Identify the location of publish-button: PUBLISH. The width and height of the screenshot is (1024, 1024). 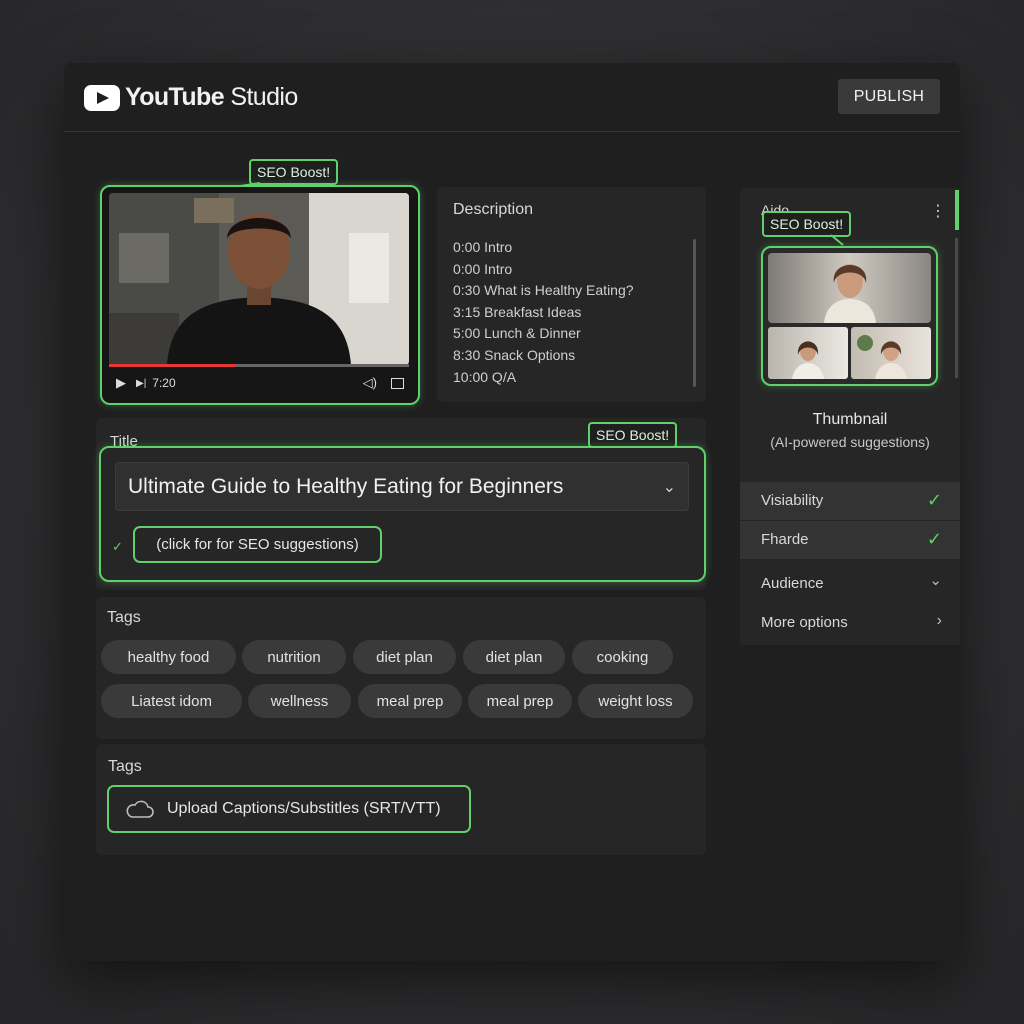
(889, 96).